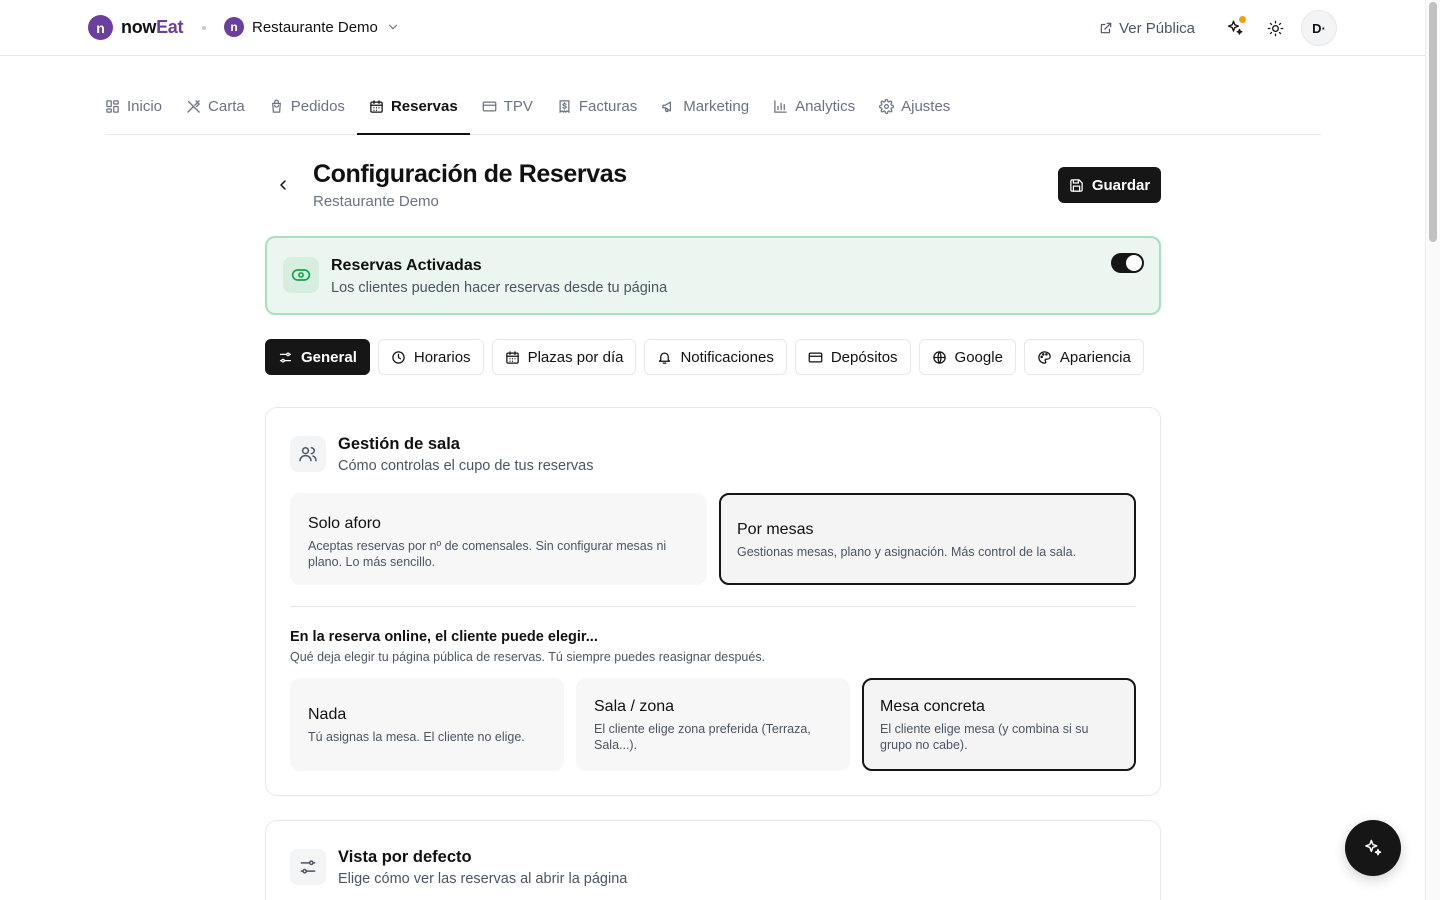 This screenshot has width=1440, height=900. What do you see at coordinates (170, 27) in the screenshot?
I see `brand-name-part2: Eat` at bounding box center [170, 27].